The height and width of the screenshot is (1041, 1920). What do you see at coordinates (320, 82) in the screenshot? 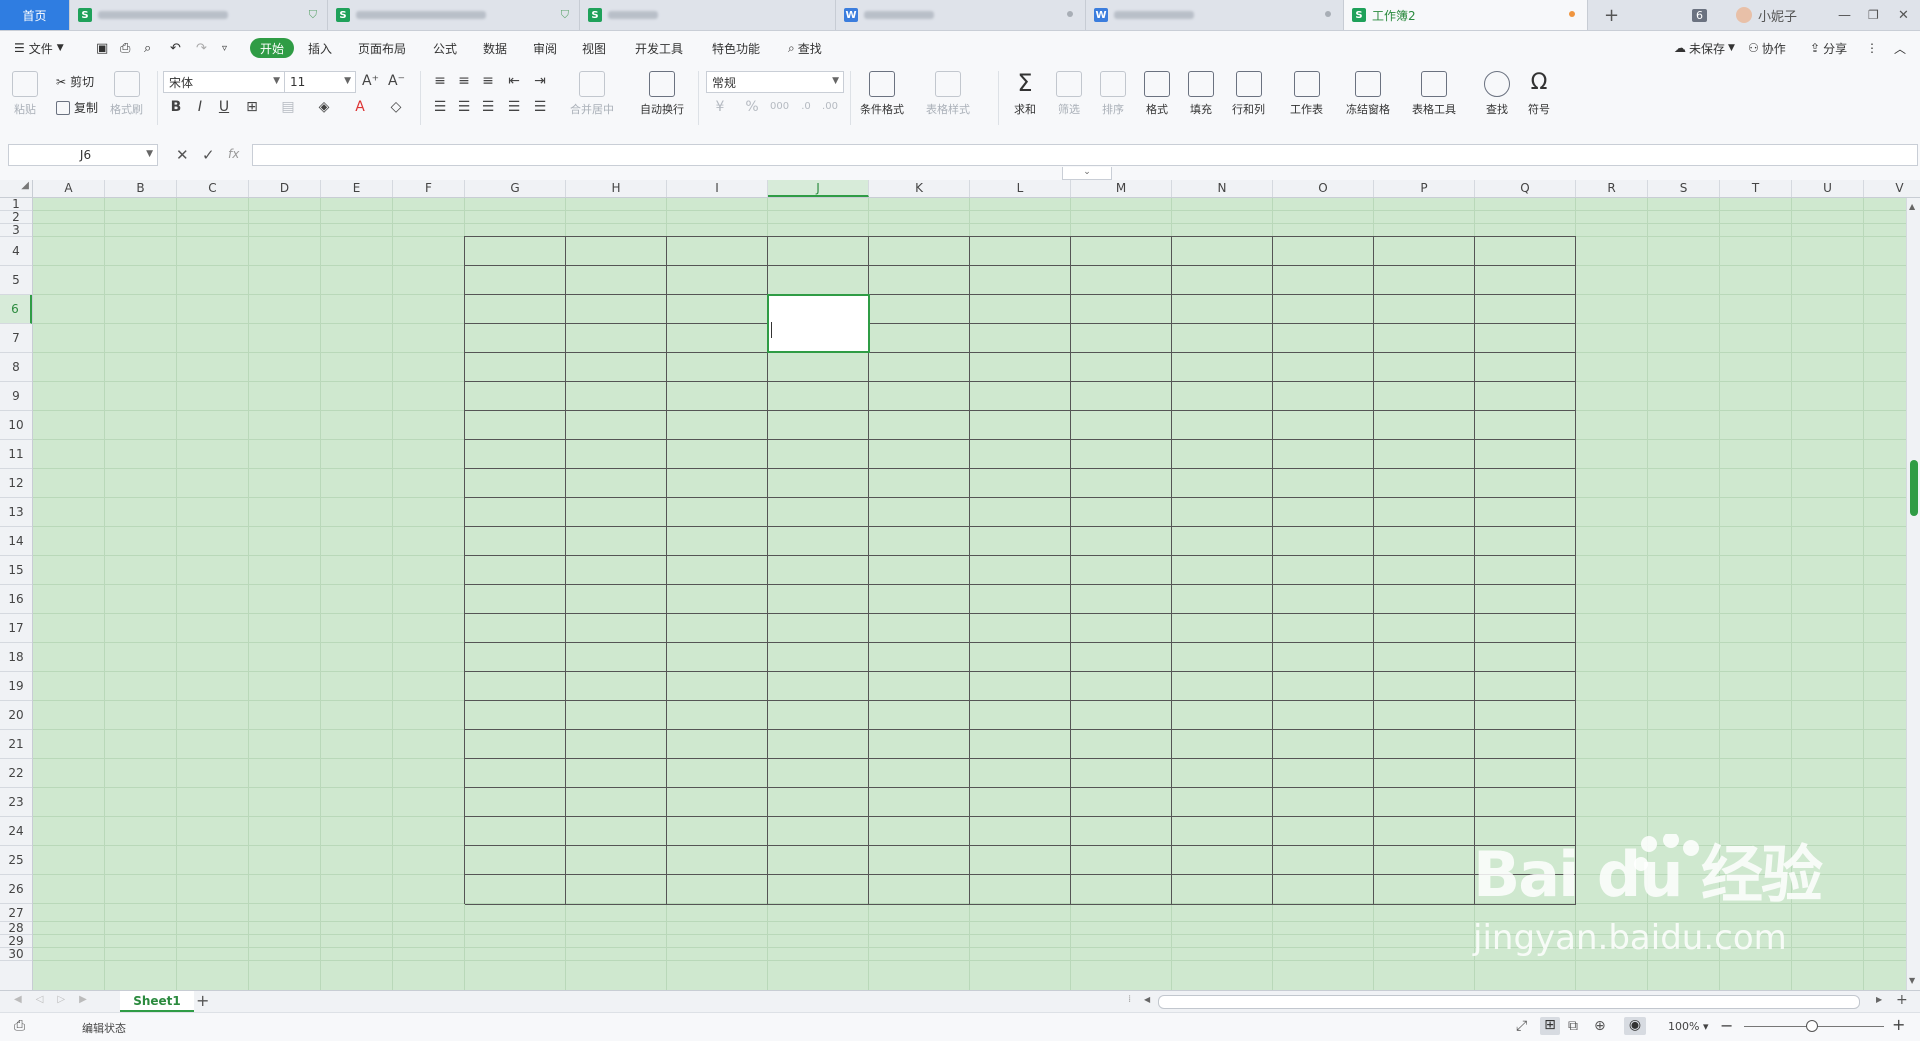
I see `font-size-select: 11 ▼` at bounding box center [320, 82].